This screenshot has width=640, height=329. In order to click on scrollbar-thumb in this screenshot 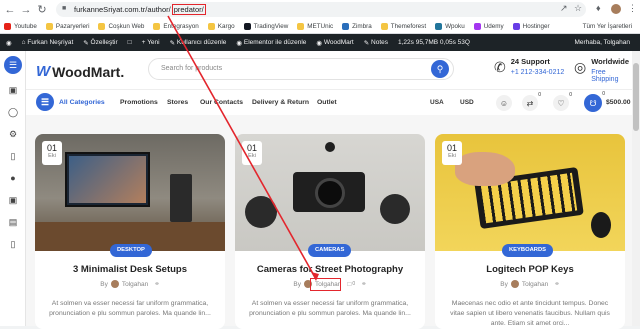, I will do `click(636, 97)`.